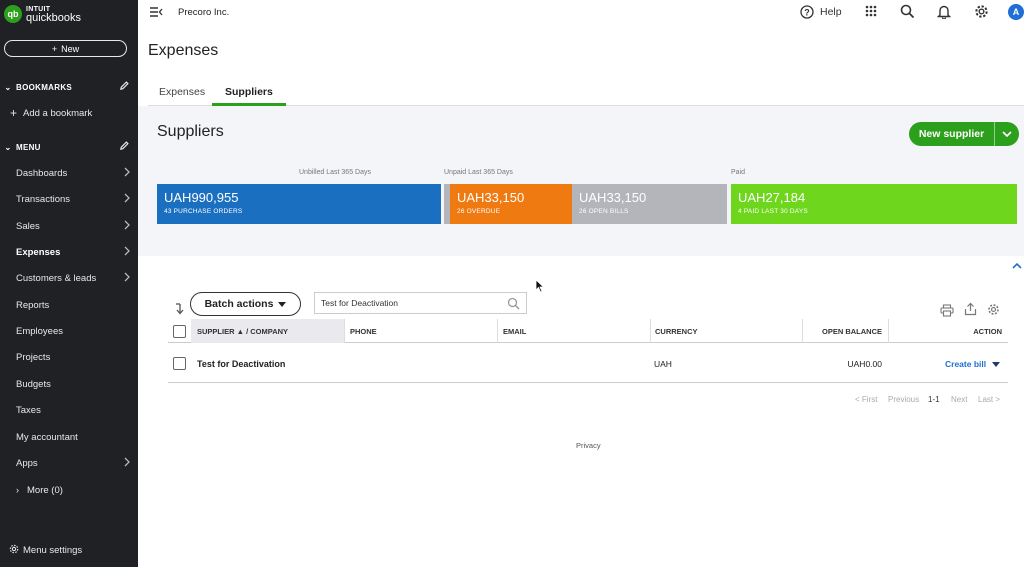  I want to click on select-all-checkbox, so click(179, 331).